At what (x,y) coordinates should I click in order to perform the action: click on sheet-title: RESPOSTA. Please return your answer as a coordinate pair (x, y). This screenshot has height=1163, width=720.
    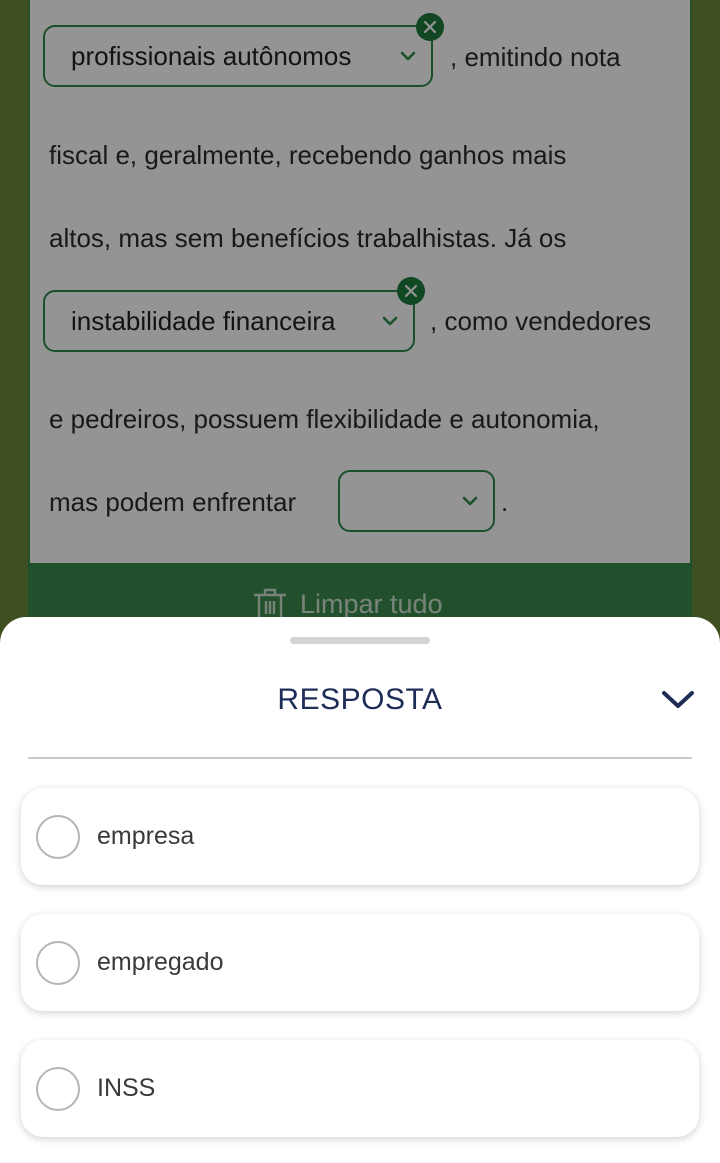
    Looking at the image, I should click on (360, 699).